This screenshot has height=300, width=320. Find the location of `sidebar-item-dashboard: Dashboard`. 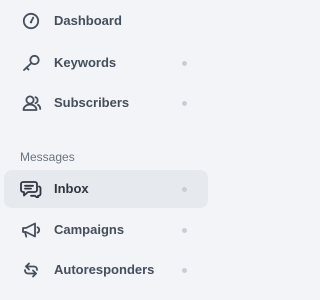

sidebar-item-dashboard: Dashboard is located at coordinates (106, 21).